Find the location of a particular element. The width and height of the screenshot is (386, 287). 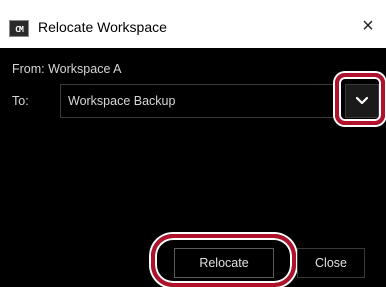

to-label: To: is located at coordinates (20, 101).